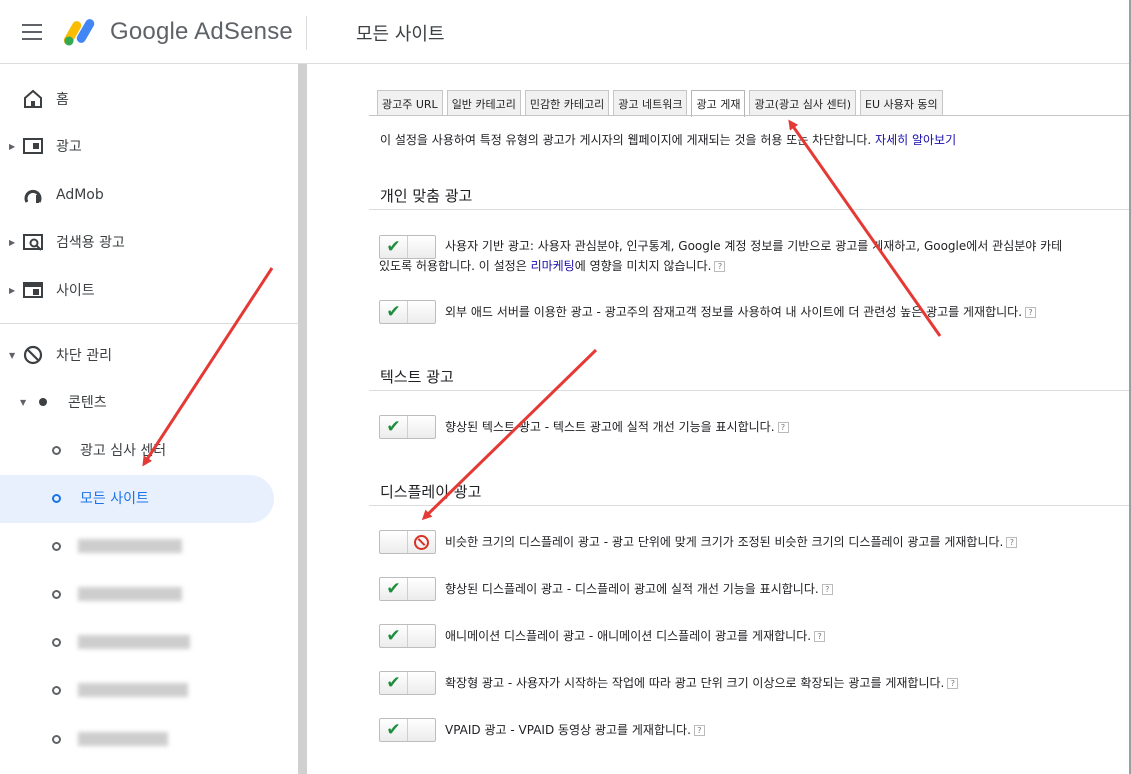 The height and width of the screenshot is (774, 1131). What do you see at coordinates (123, 451) in the screenshot?
I see `sidebar-item-label: 광고 심사 센터` at bounding box center [123, 451].